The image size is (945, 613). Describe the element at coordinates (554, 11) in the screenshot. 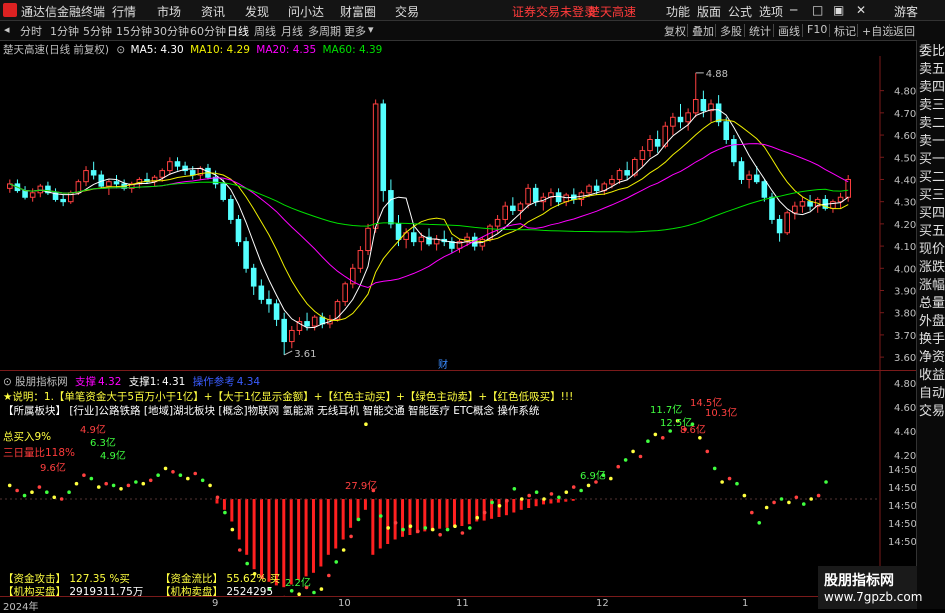

I see `login-notice: 证券交易未登录` at that location.